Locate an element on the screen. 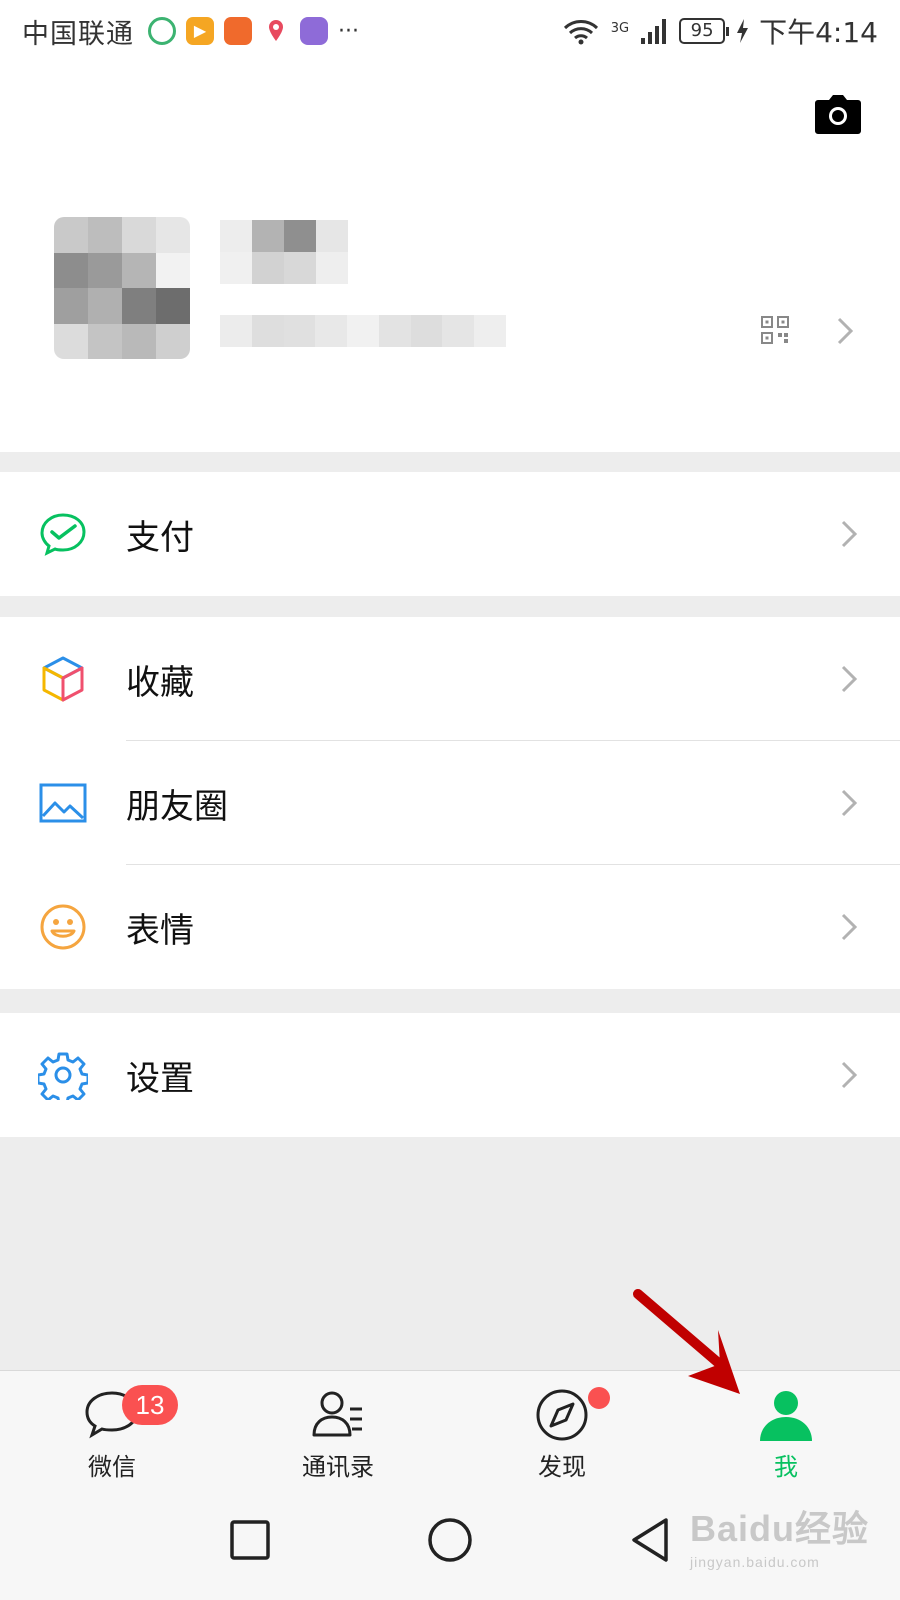  tab-label-me: 我 is located at coordinates (786, 1467).